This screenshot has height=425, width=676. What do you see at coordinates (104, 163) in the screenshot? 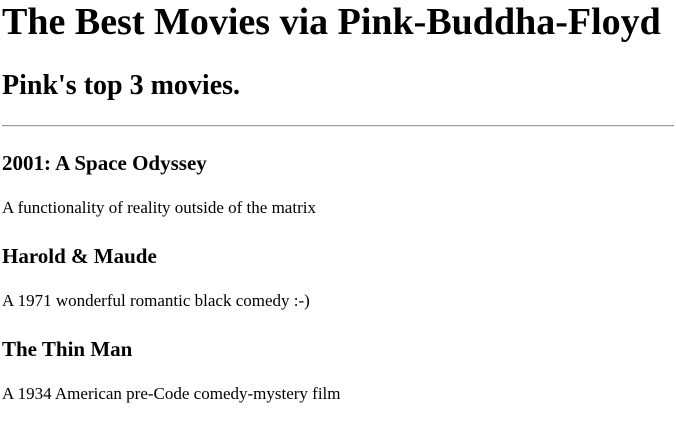
I see `movie-title: 2001: A Space Odyssey` at bounding box center [104, 163].